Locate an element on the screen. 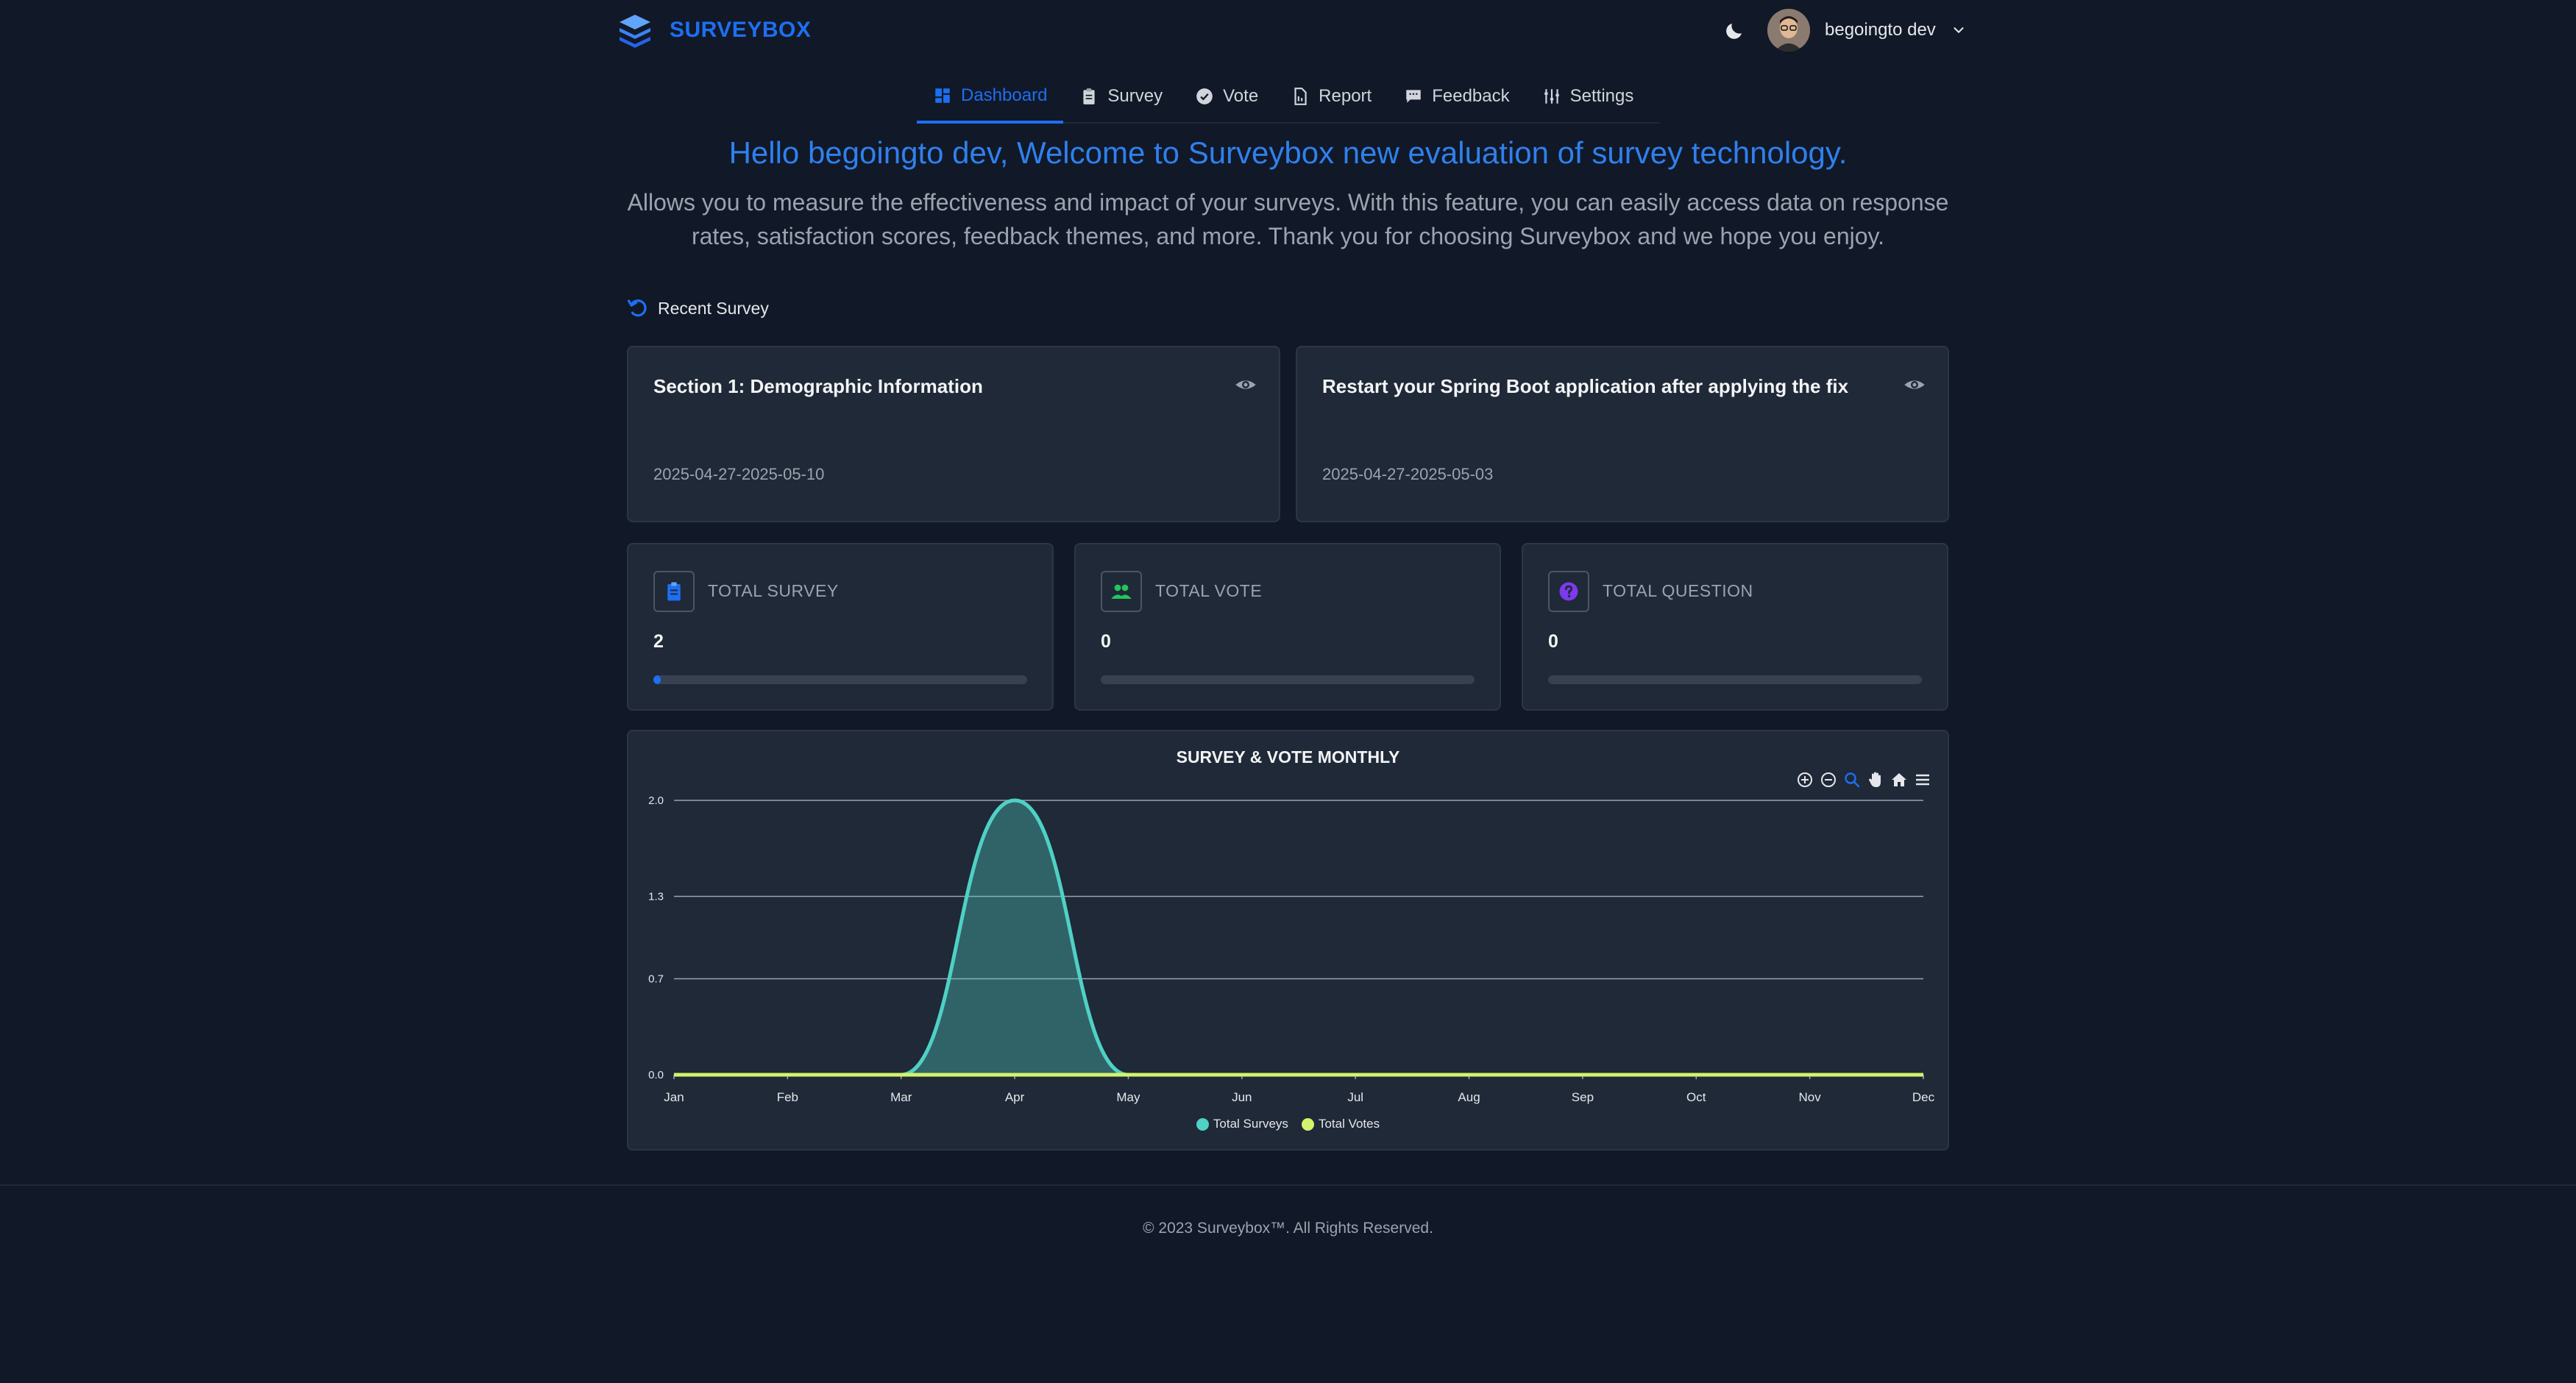 This screenshot has height=1383, width=2576. chart-title: SURVEY & VOTE MONTHLY is located at coordinates (1288, 757).